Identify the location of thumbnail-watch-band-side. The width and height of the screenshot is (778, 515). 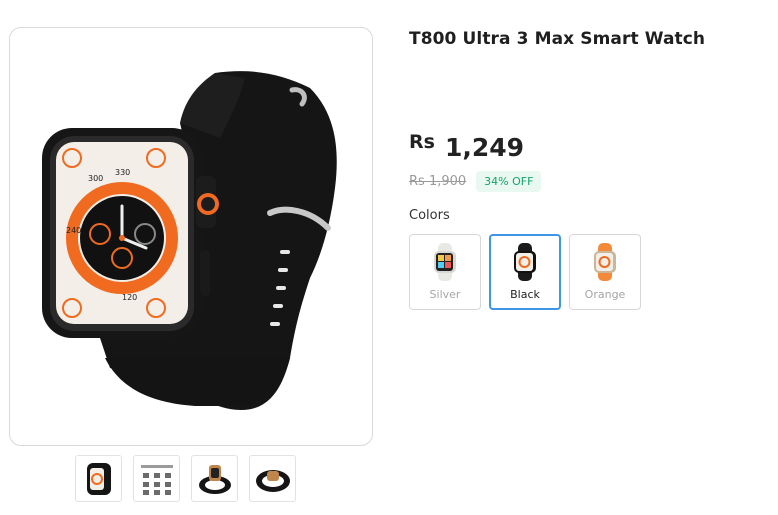
(272, 478).